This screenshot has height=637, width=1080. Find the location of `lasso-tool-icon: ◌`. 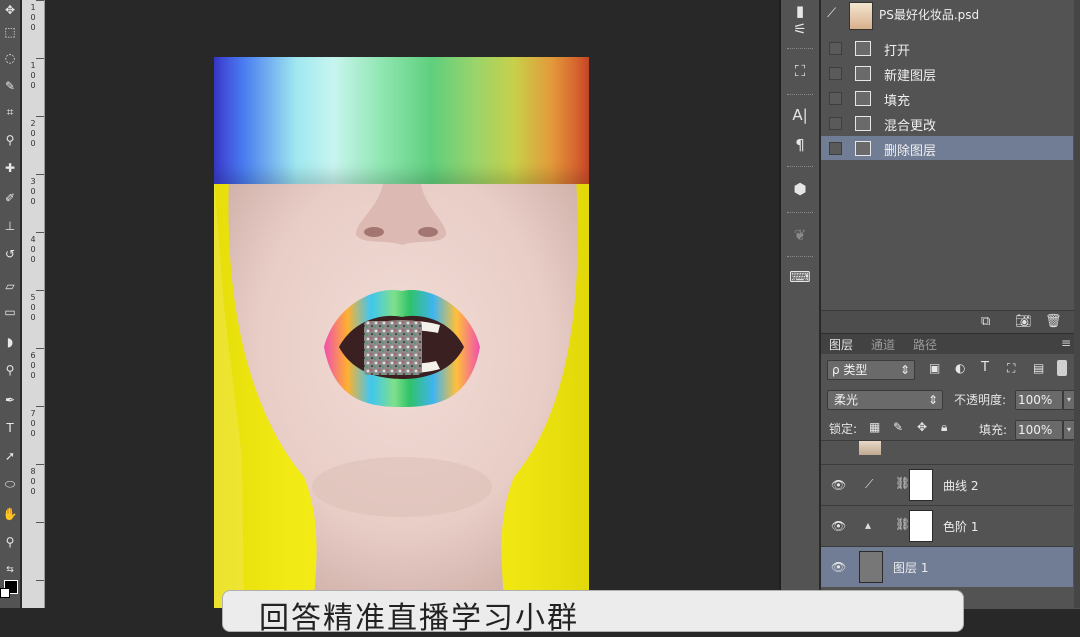

lasso-tool-icon: ◌ is located at coordinates (10, 58).